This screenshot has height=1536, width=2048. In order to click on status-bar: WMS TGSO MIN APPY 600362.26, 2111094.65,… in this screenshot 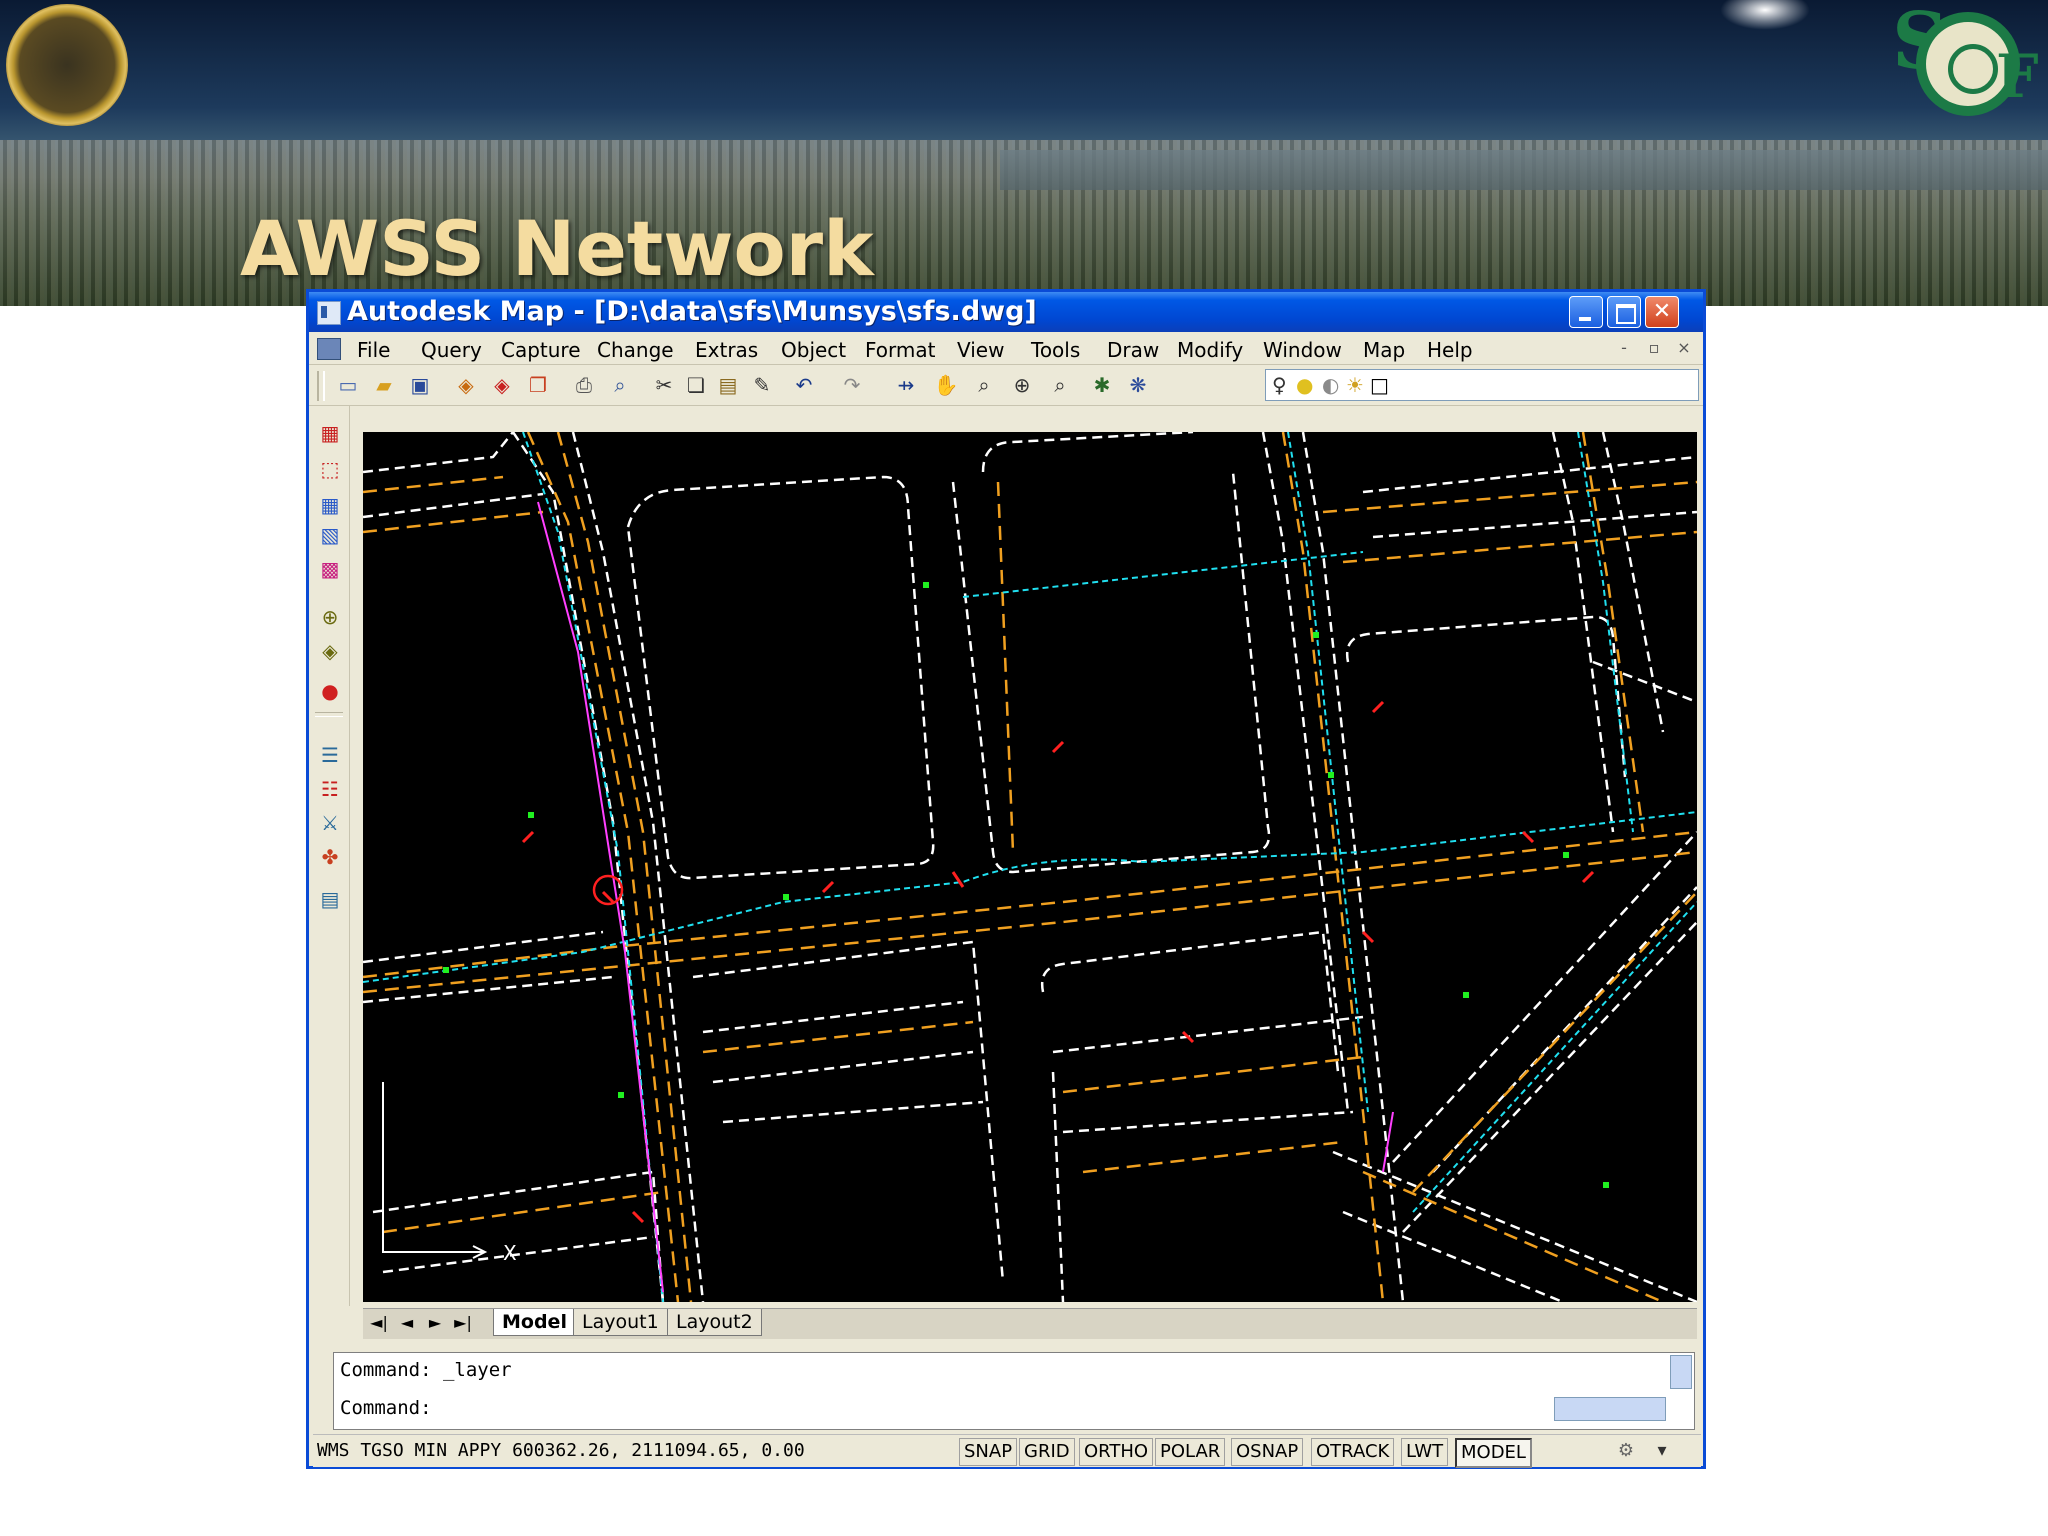, I will do `click(1007, 1451)`.